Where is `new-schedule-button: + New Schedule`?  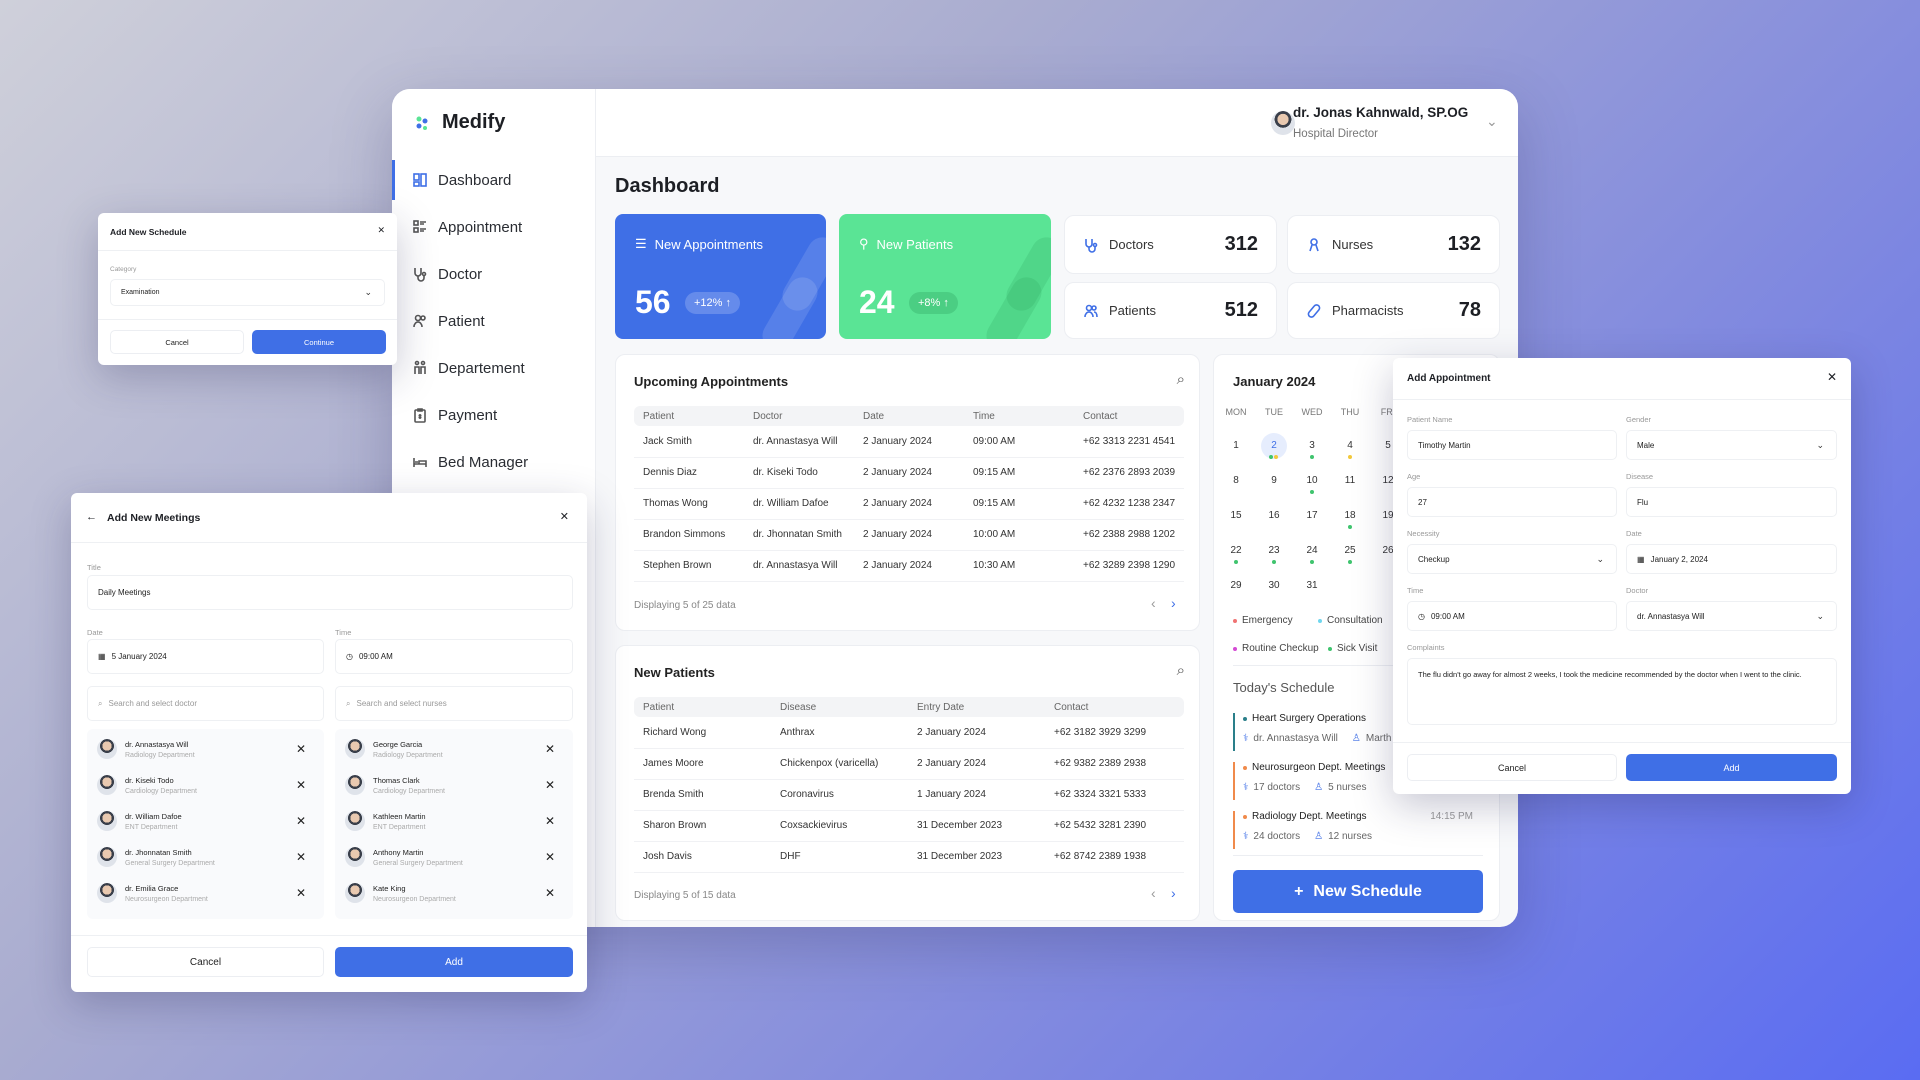
new-schedule-button: + New Schedule is located at coordinates (1358, 891).